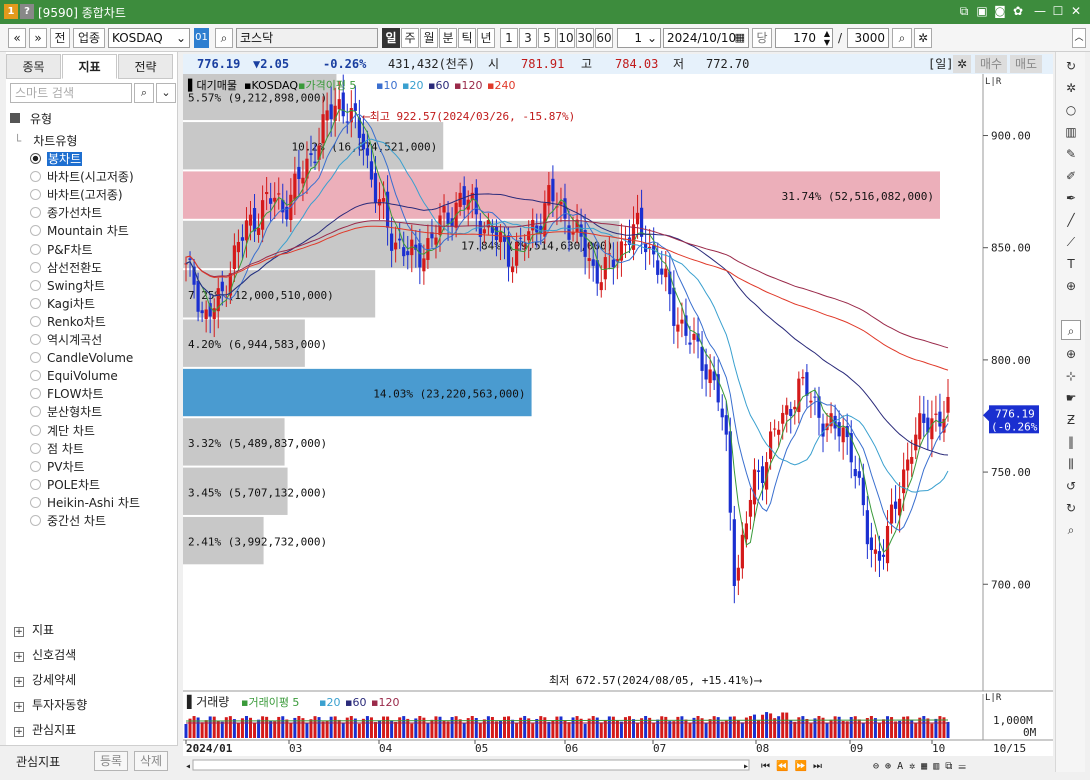 The width and height of the screenshot is (1090, 780). What do you see at coordinates (1071, 154) in the screenshot?
I see `pencil-icon: ✎` at bounding box center [1071, 154].